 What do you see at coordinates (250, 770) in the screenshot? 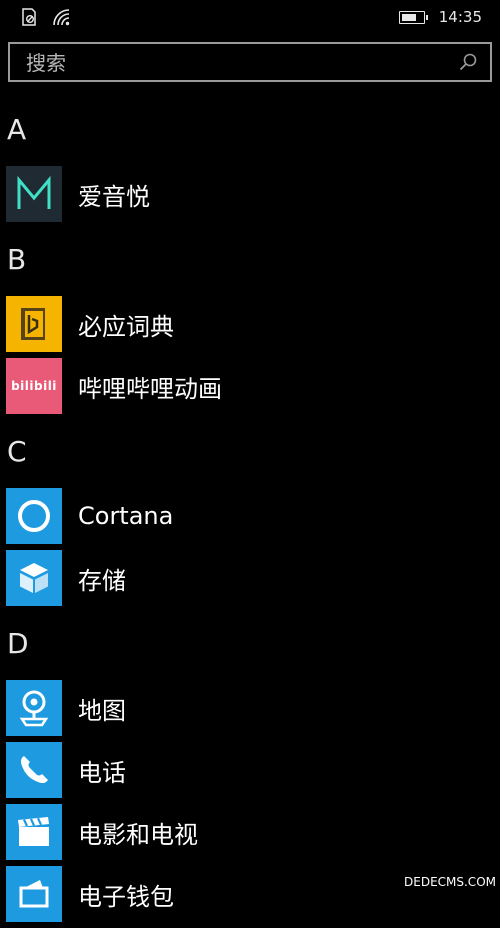
I see `app-item-phone: 电话` at bounding box center [250, 770].